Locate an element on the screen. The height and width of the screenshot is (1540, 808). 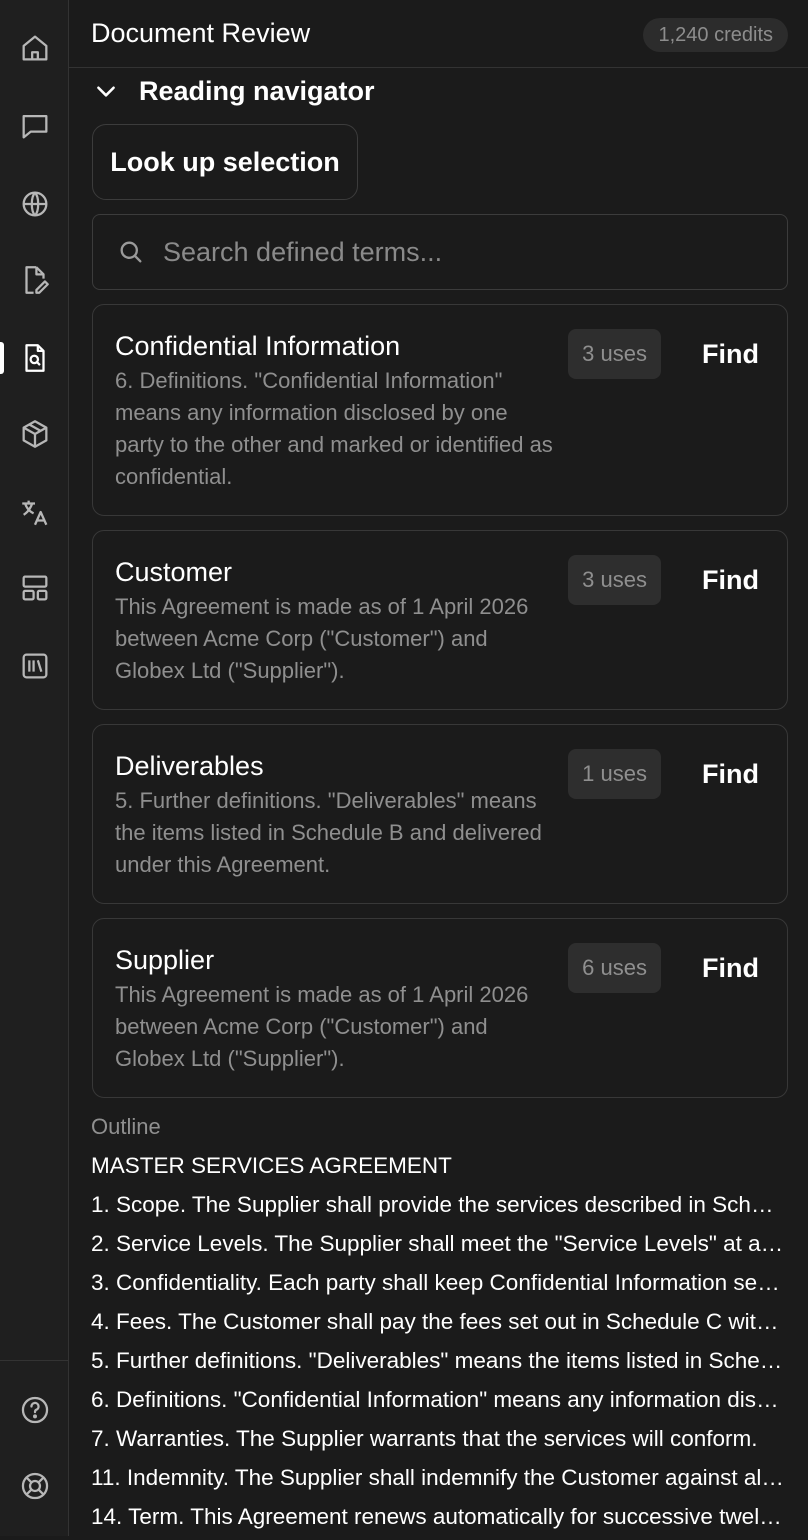
lifebuoy-icon is located at coordinates (34, 1486).